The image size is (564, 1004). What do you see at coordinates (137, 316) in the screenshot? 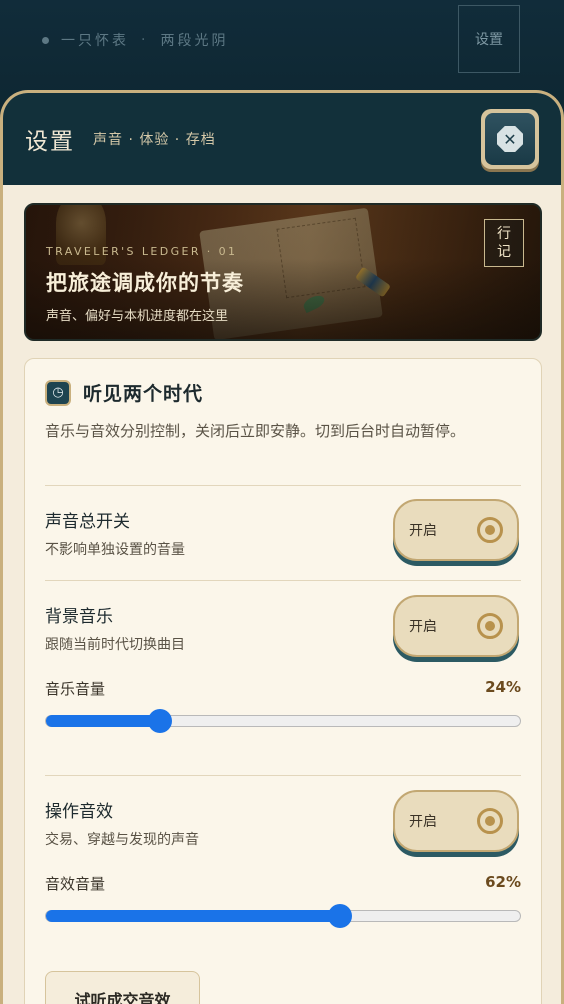
I see `banner-description: 声音、偏好与本机进度都在这里` at bounding box center [137, 316].